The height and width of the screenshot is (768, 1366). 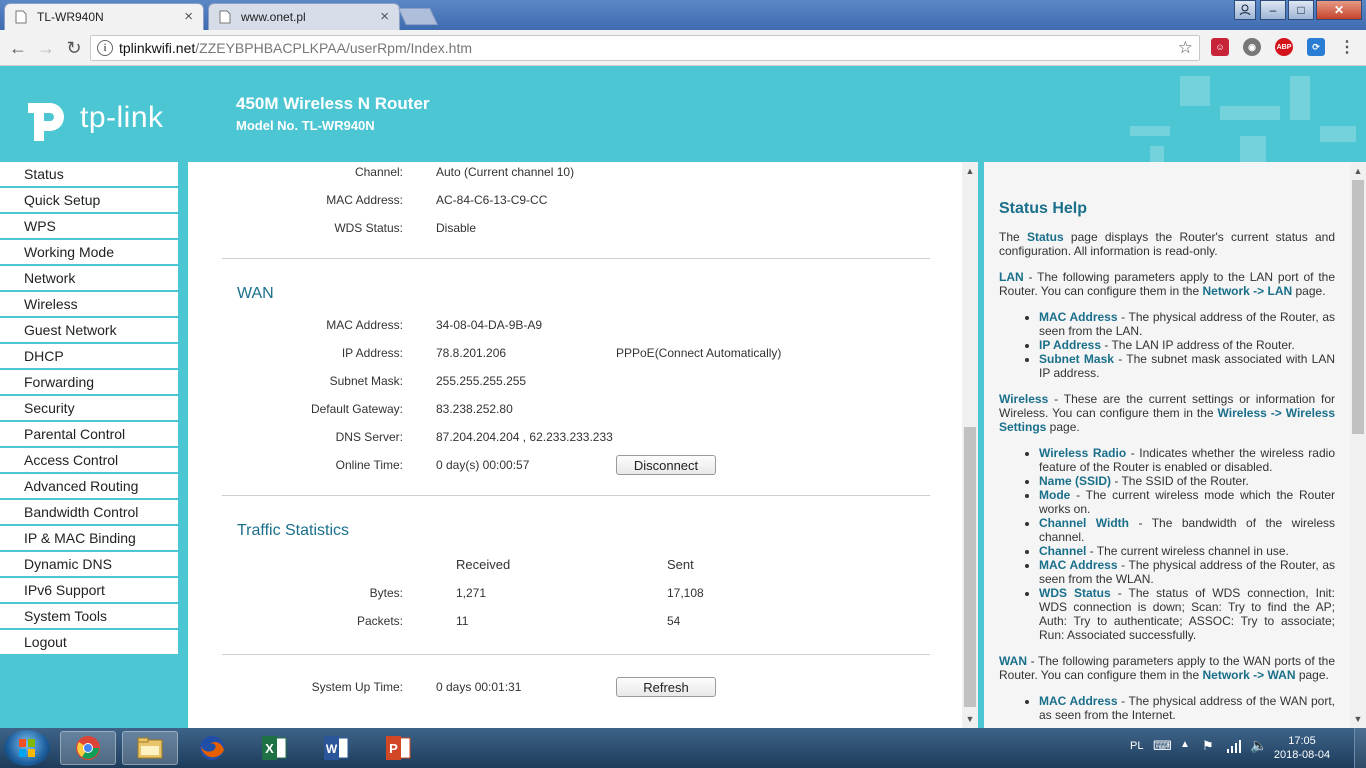 I want to click on disconnect-button: Disconnect, so click(x=666, y=465).